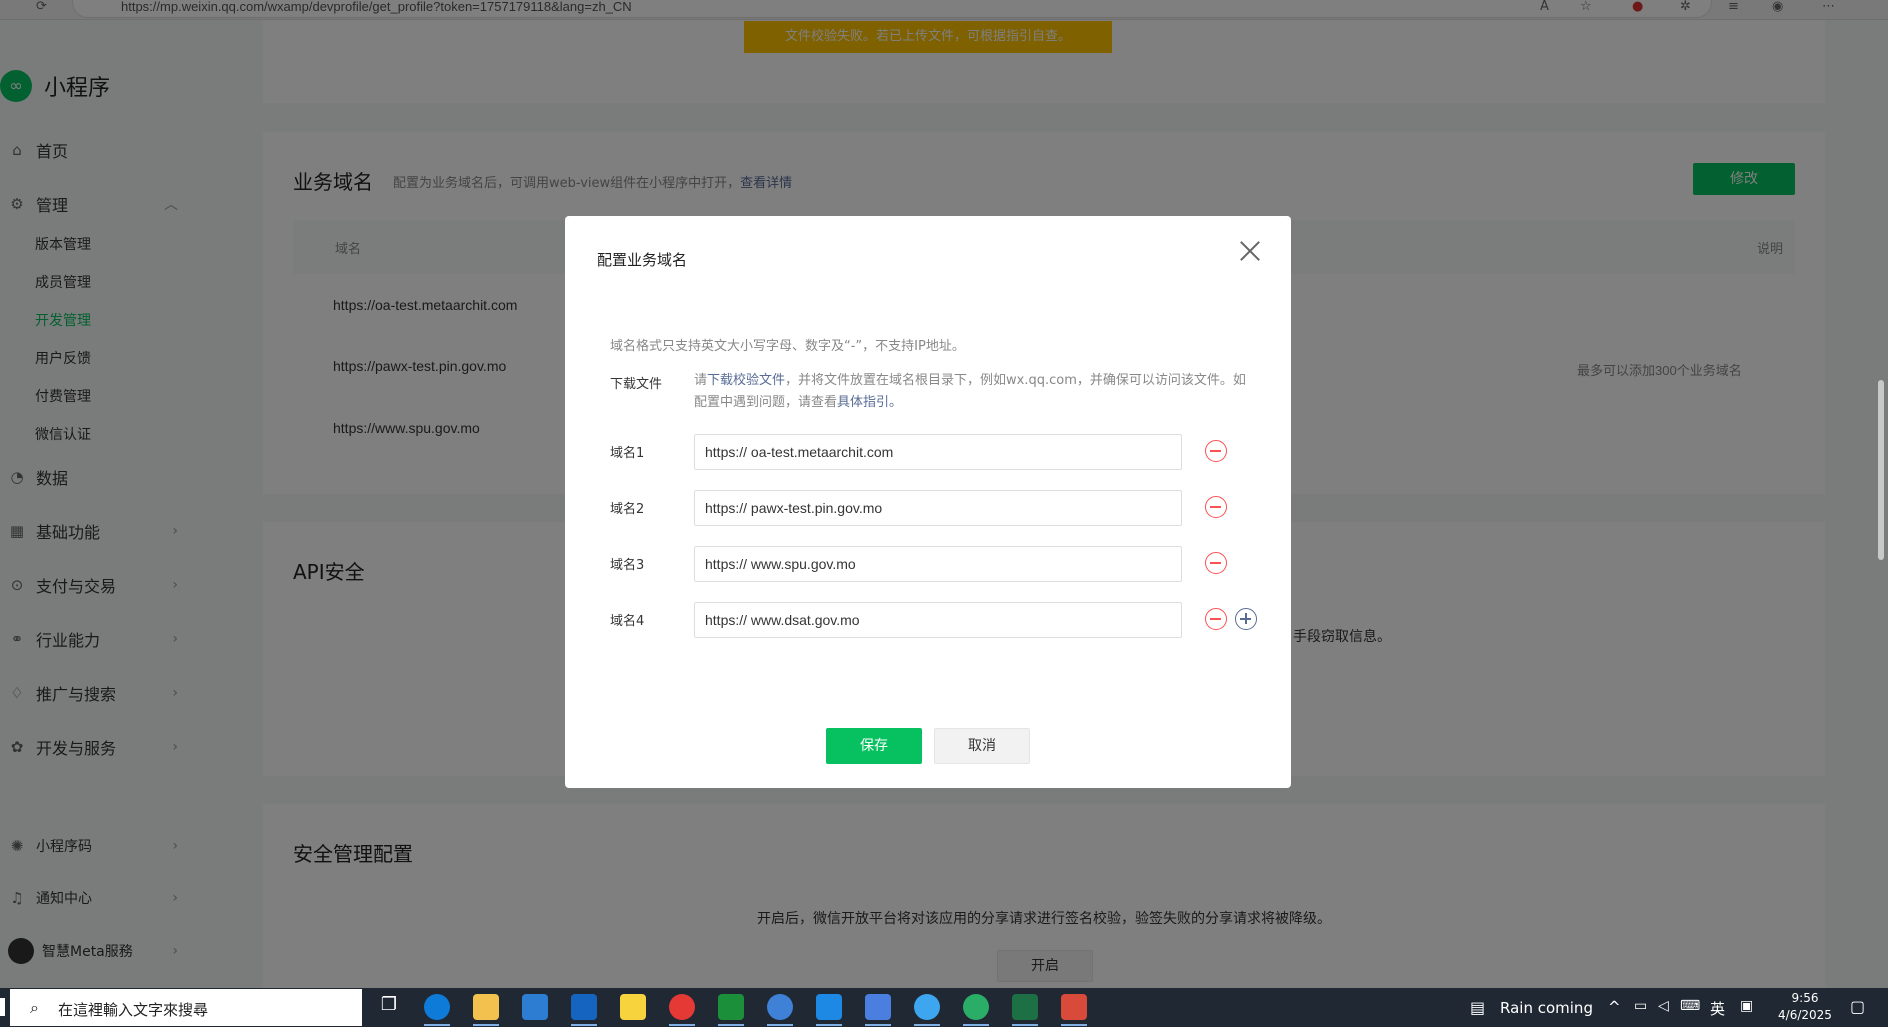  Describe the element at coordinates (982, 746) in the screenshot. I see `cancel-button: 取消` at that location.